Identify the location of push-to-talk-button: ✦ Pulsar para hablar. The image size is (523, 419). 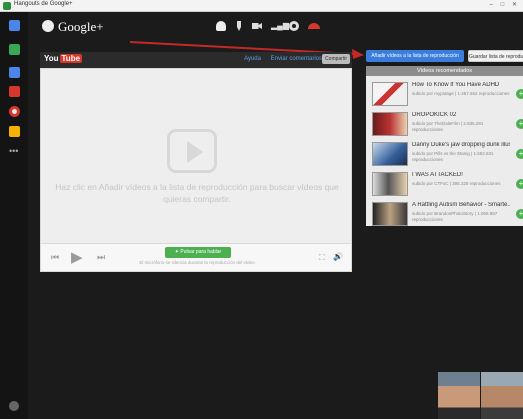
(198, 252).